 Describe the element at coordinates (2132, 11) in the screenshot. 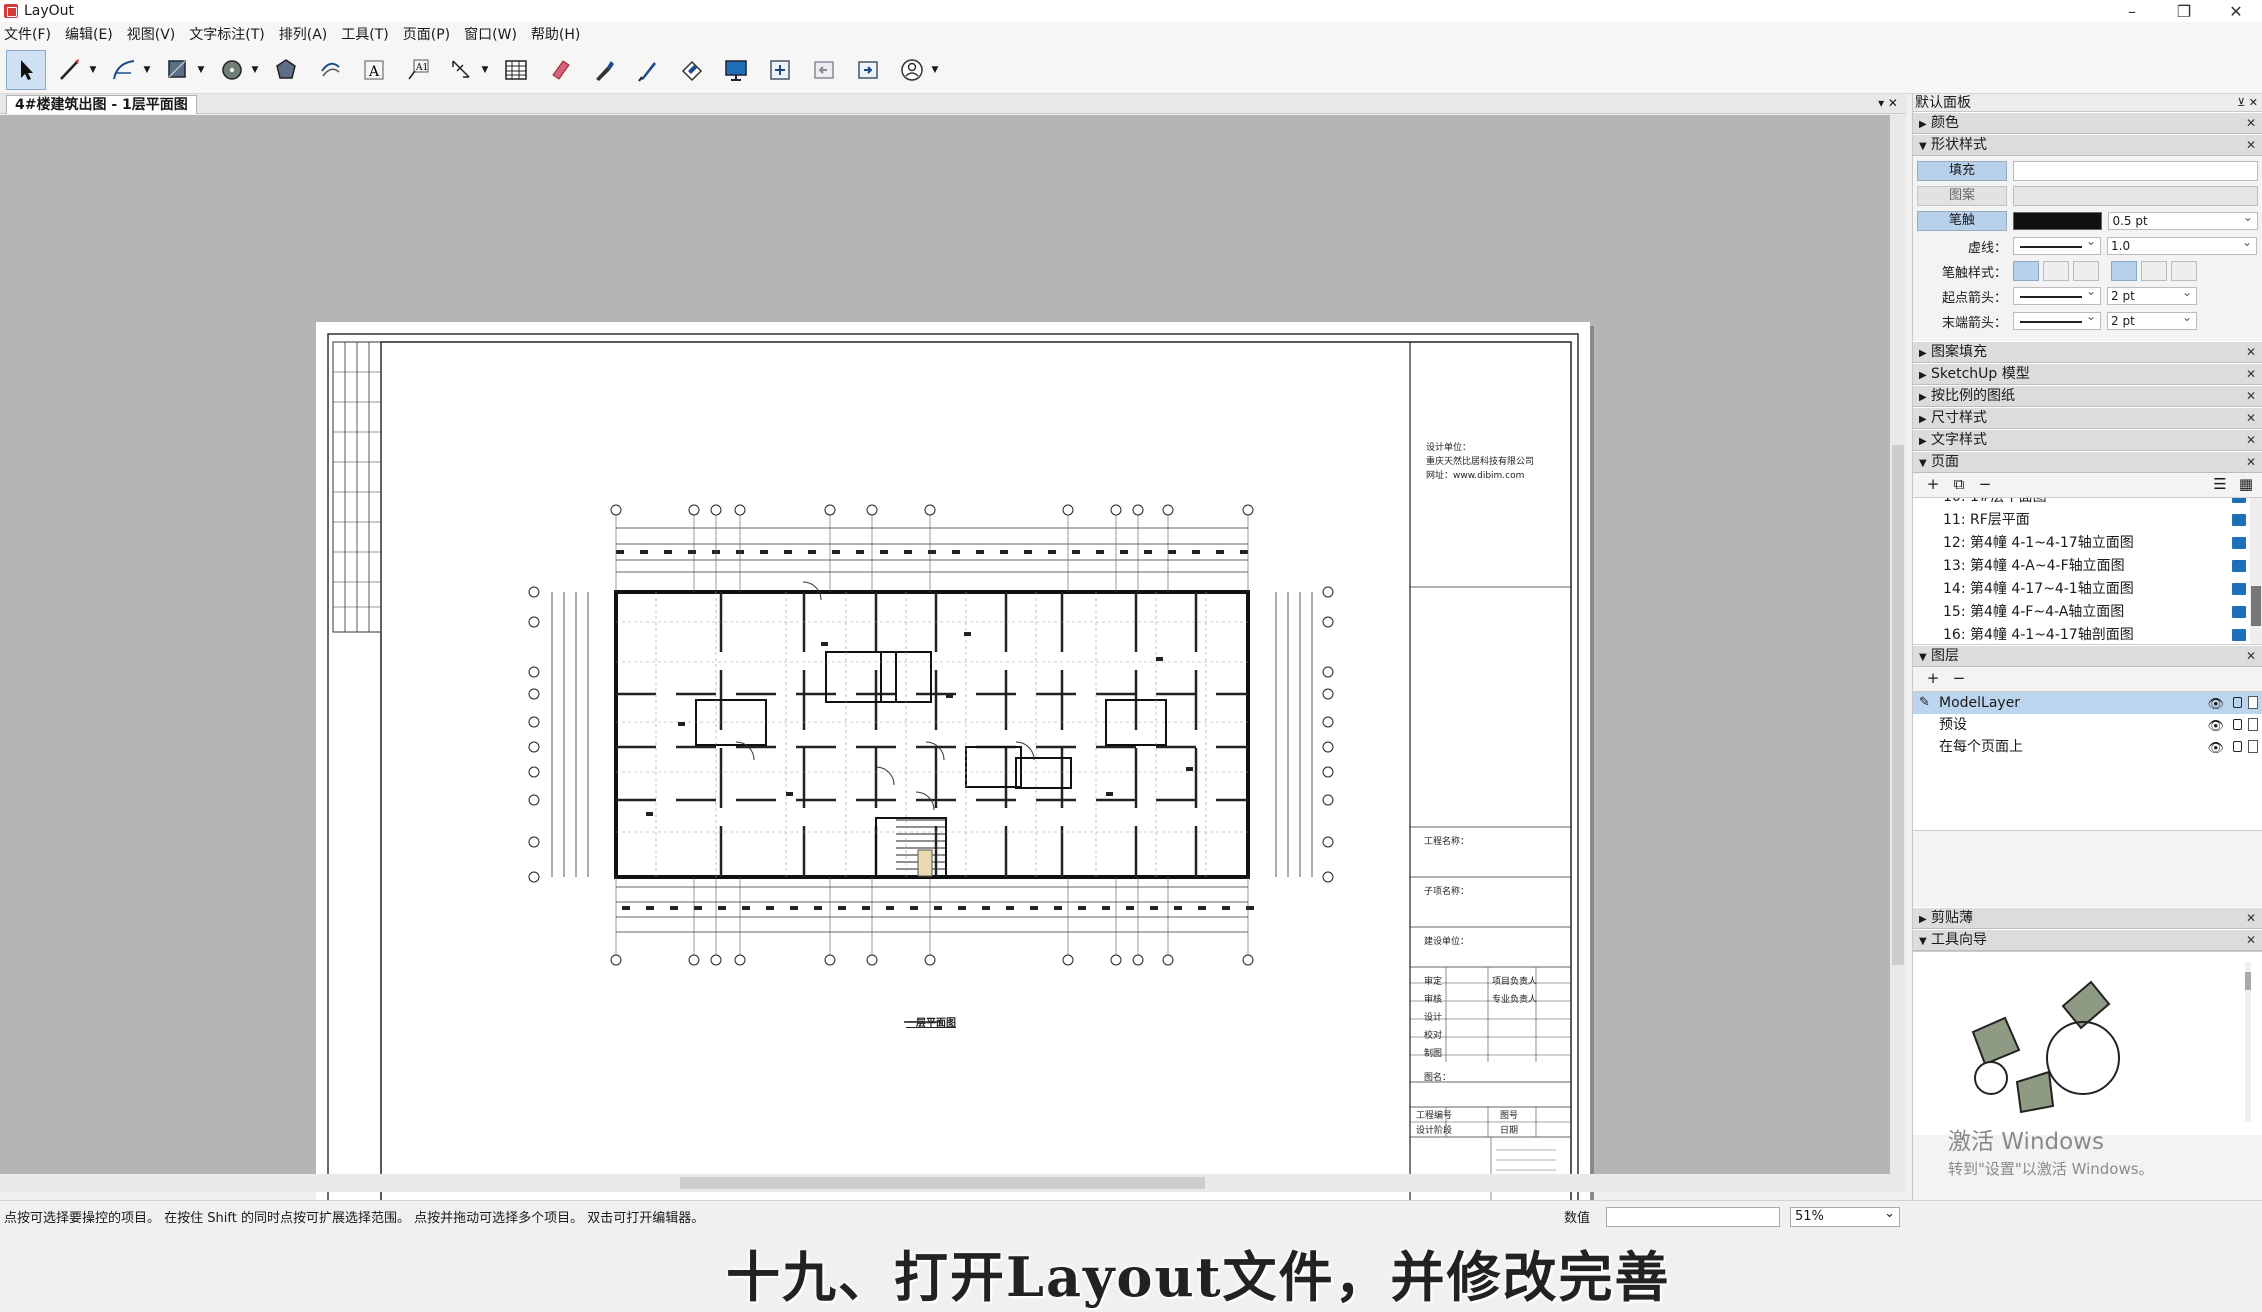

I see `minimize-button: –` at that location.